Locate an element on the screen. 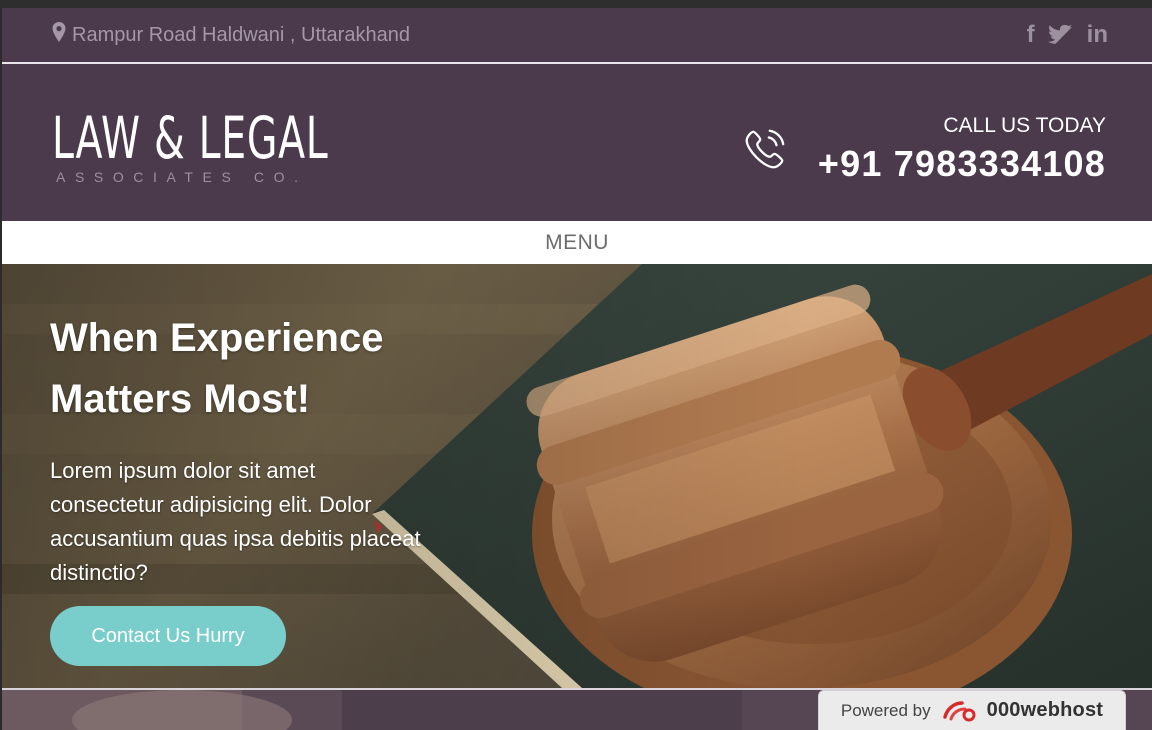 The width and height of the screenshot is (1152, 730). browser-top-strip is located at coordinates (576, 4).